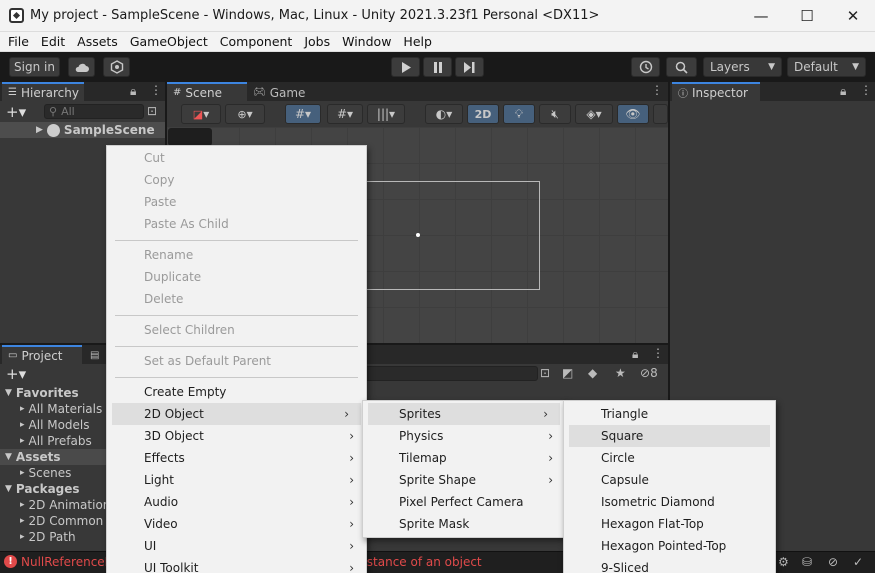 The height and width of the screenshot is (573, 875). What do you see at coordinates (94, 111) in the screenshot?
I see `hierarchy-search-input: ⚲ All` at bounding box center [94, 111].